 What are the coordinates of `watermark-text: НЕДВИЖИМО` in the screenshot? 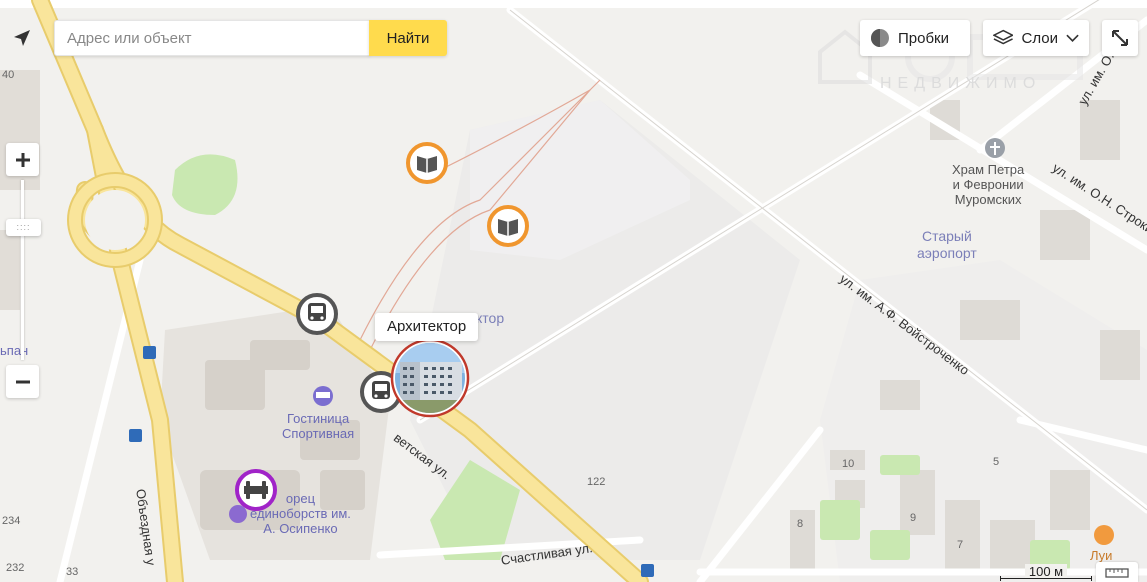 It's located at (961, 83).